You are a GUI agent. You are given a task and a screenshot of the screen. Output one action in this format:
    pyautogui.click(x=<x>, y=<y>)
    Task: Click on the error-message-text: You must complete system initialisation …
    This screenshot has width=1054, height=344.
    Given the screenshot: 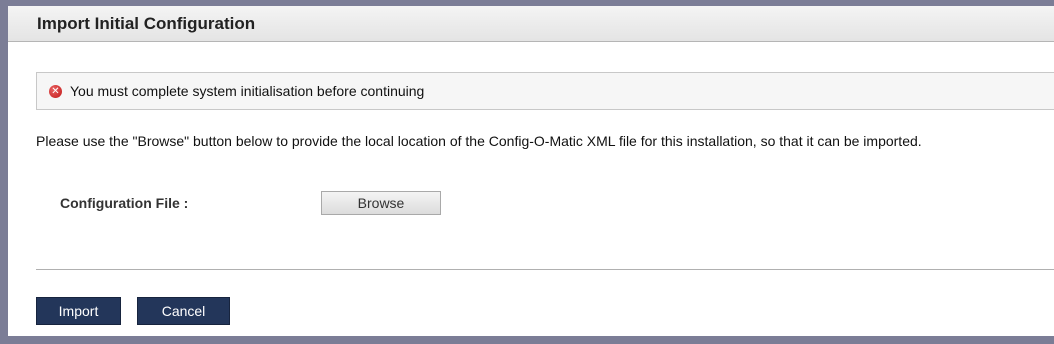 What is the action you would take?
    pyautogui.click(x=247, y=91)
    